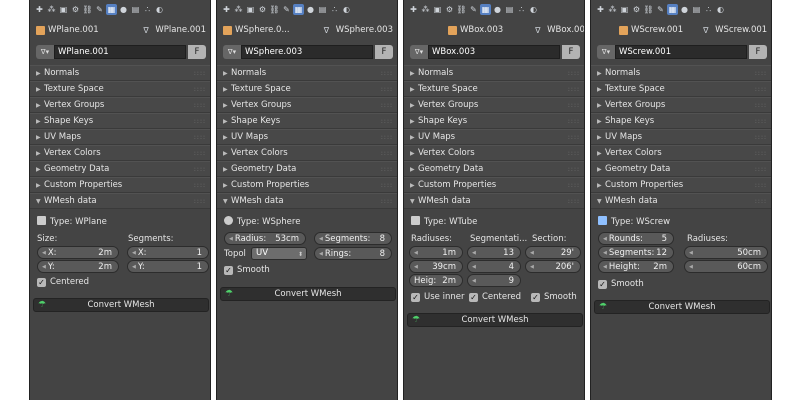  Describe the element at coordinates (651, 30) in the screenshot. I see `breadcrumb-object: WScrew.001` at that location.